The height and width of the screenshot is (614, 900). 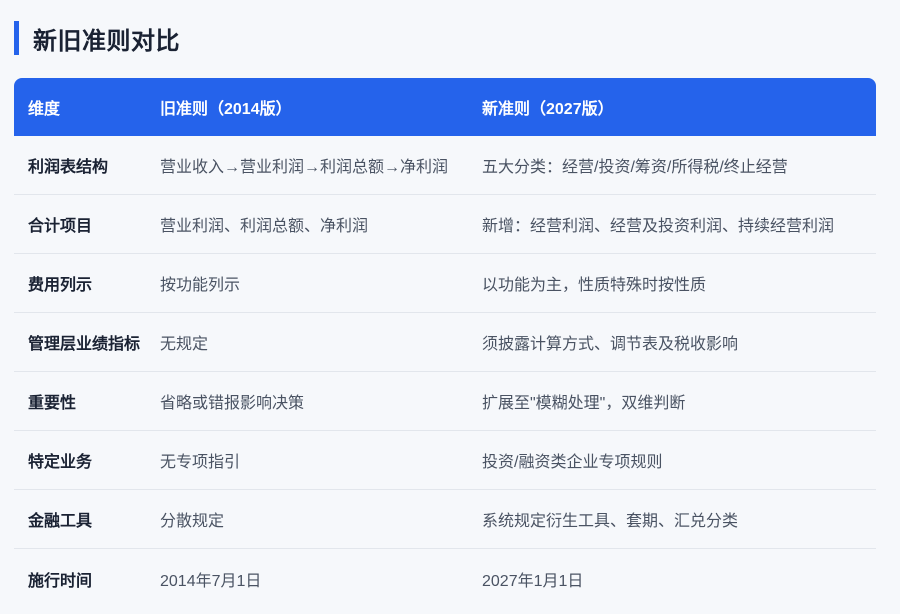 What do you see at coordinates (610, 344) in the screenshot?
I see `cell-new-standard: 须披露计算方式、调节表及税收影响` at bounding box center [610, 344].